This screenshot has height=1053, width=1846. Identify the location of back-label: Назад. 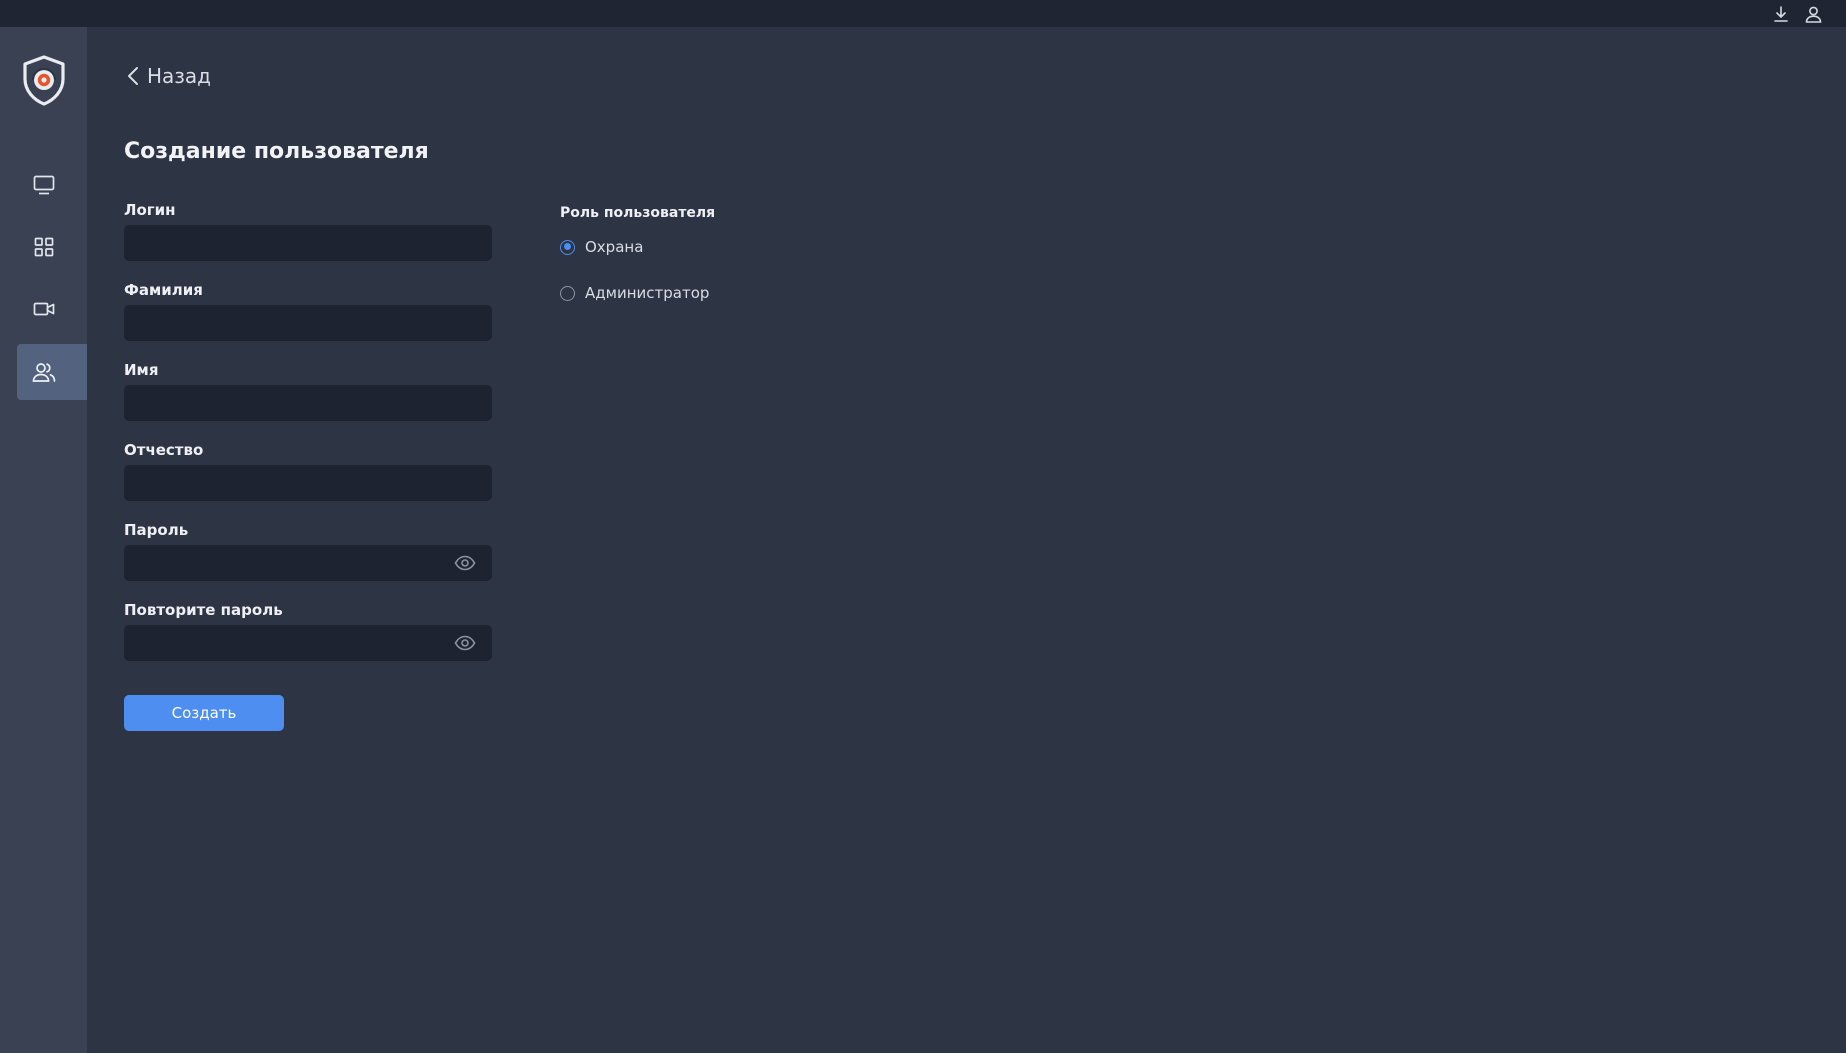
(179, 76).